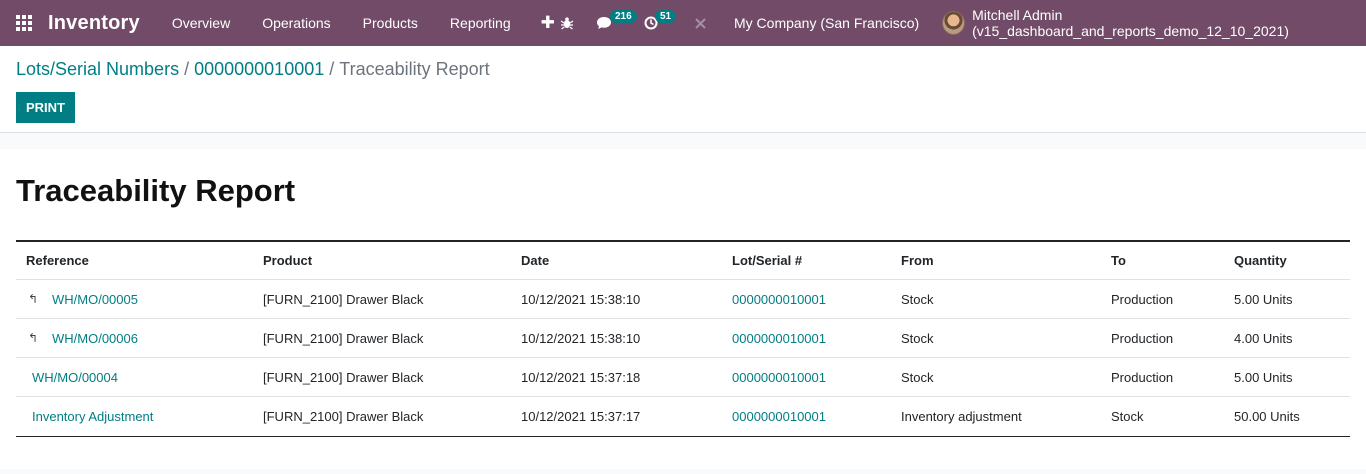 The image size is (1366, 474). Describe the element at coordinates (666, 16) in the screenshot. I see `activities-badge: 51` at that location.